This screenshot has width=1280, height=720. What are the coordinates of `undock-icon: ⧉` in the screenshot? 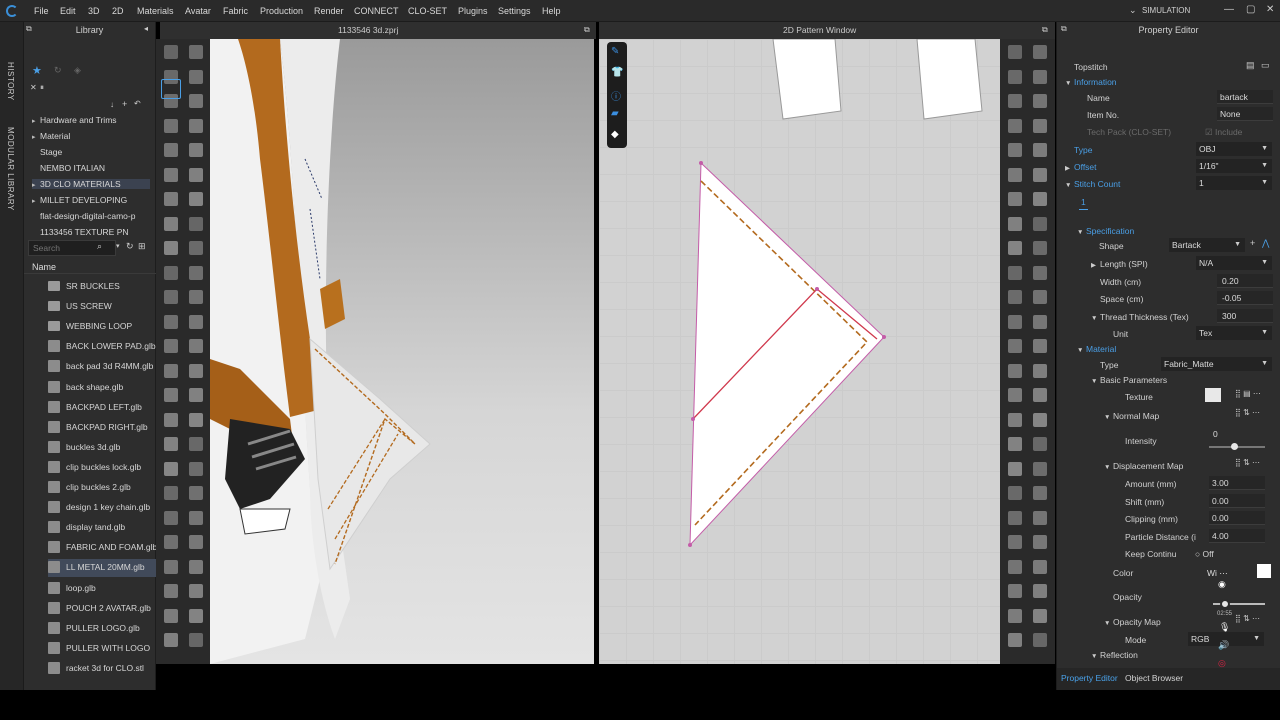 It's located at (587, 30).